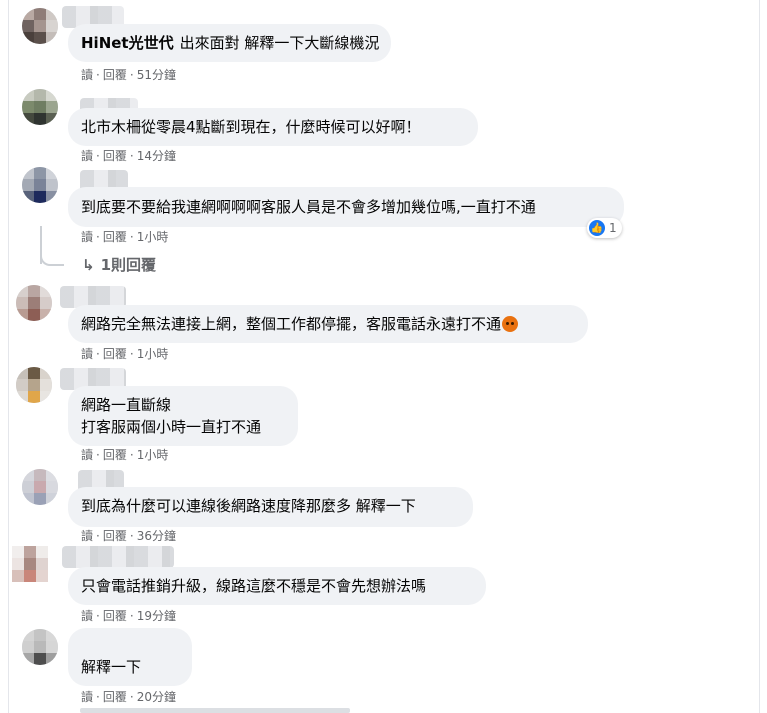 The width and height of the screenshot is (767, 713). Describe the element at coordinates (118, 557) in the screenshot. I see `name-redacted` at that location.